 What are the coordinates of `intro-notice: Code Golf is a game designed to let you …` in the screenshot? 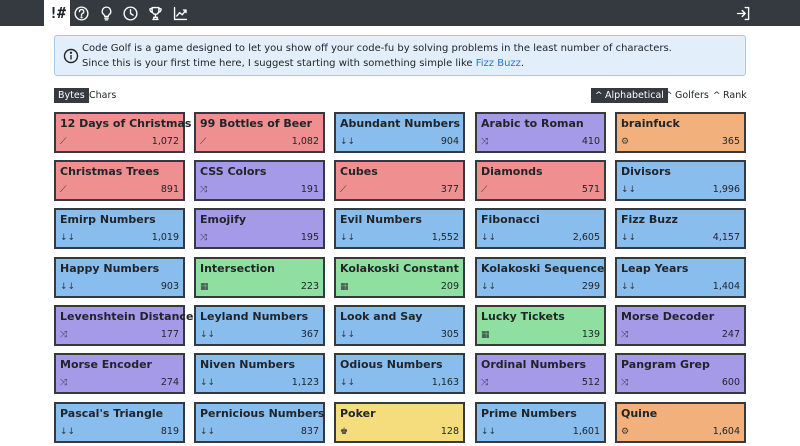 It's located at (400, 55).